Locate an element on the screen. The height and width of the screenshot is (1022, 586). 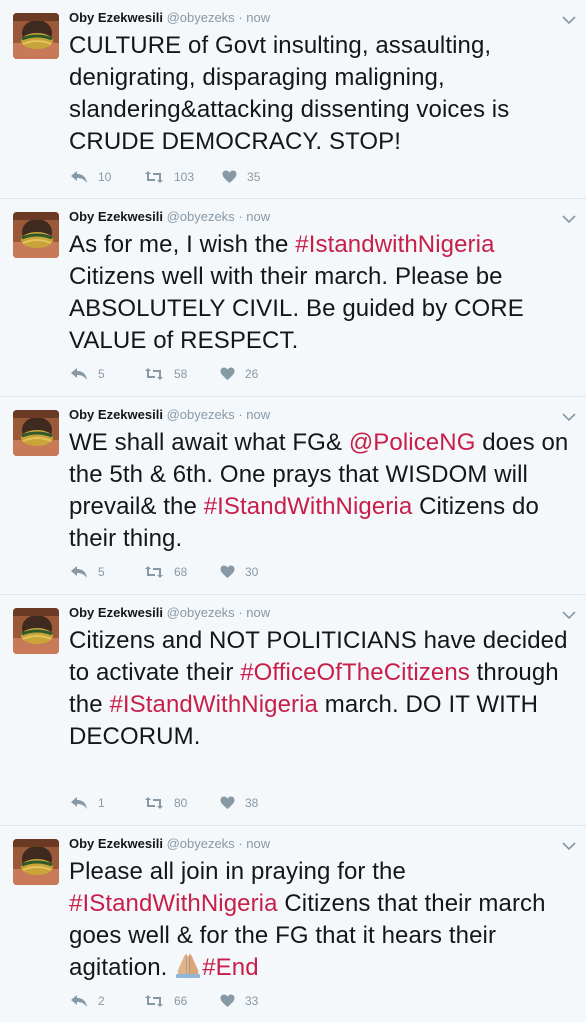
reply-count: 2 is located at coordinates (101, 1001).